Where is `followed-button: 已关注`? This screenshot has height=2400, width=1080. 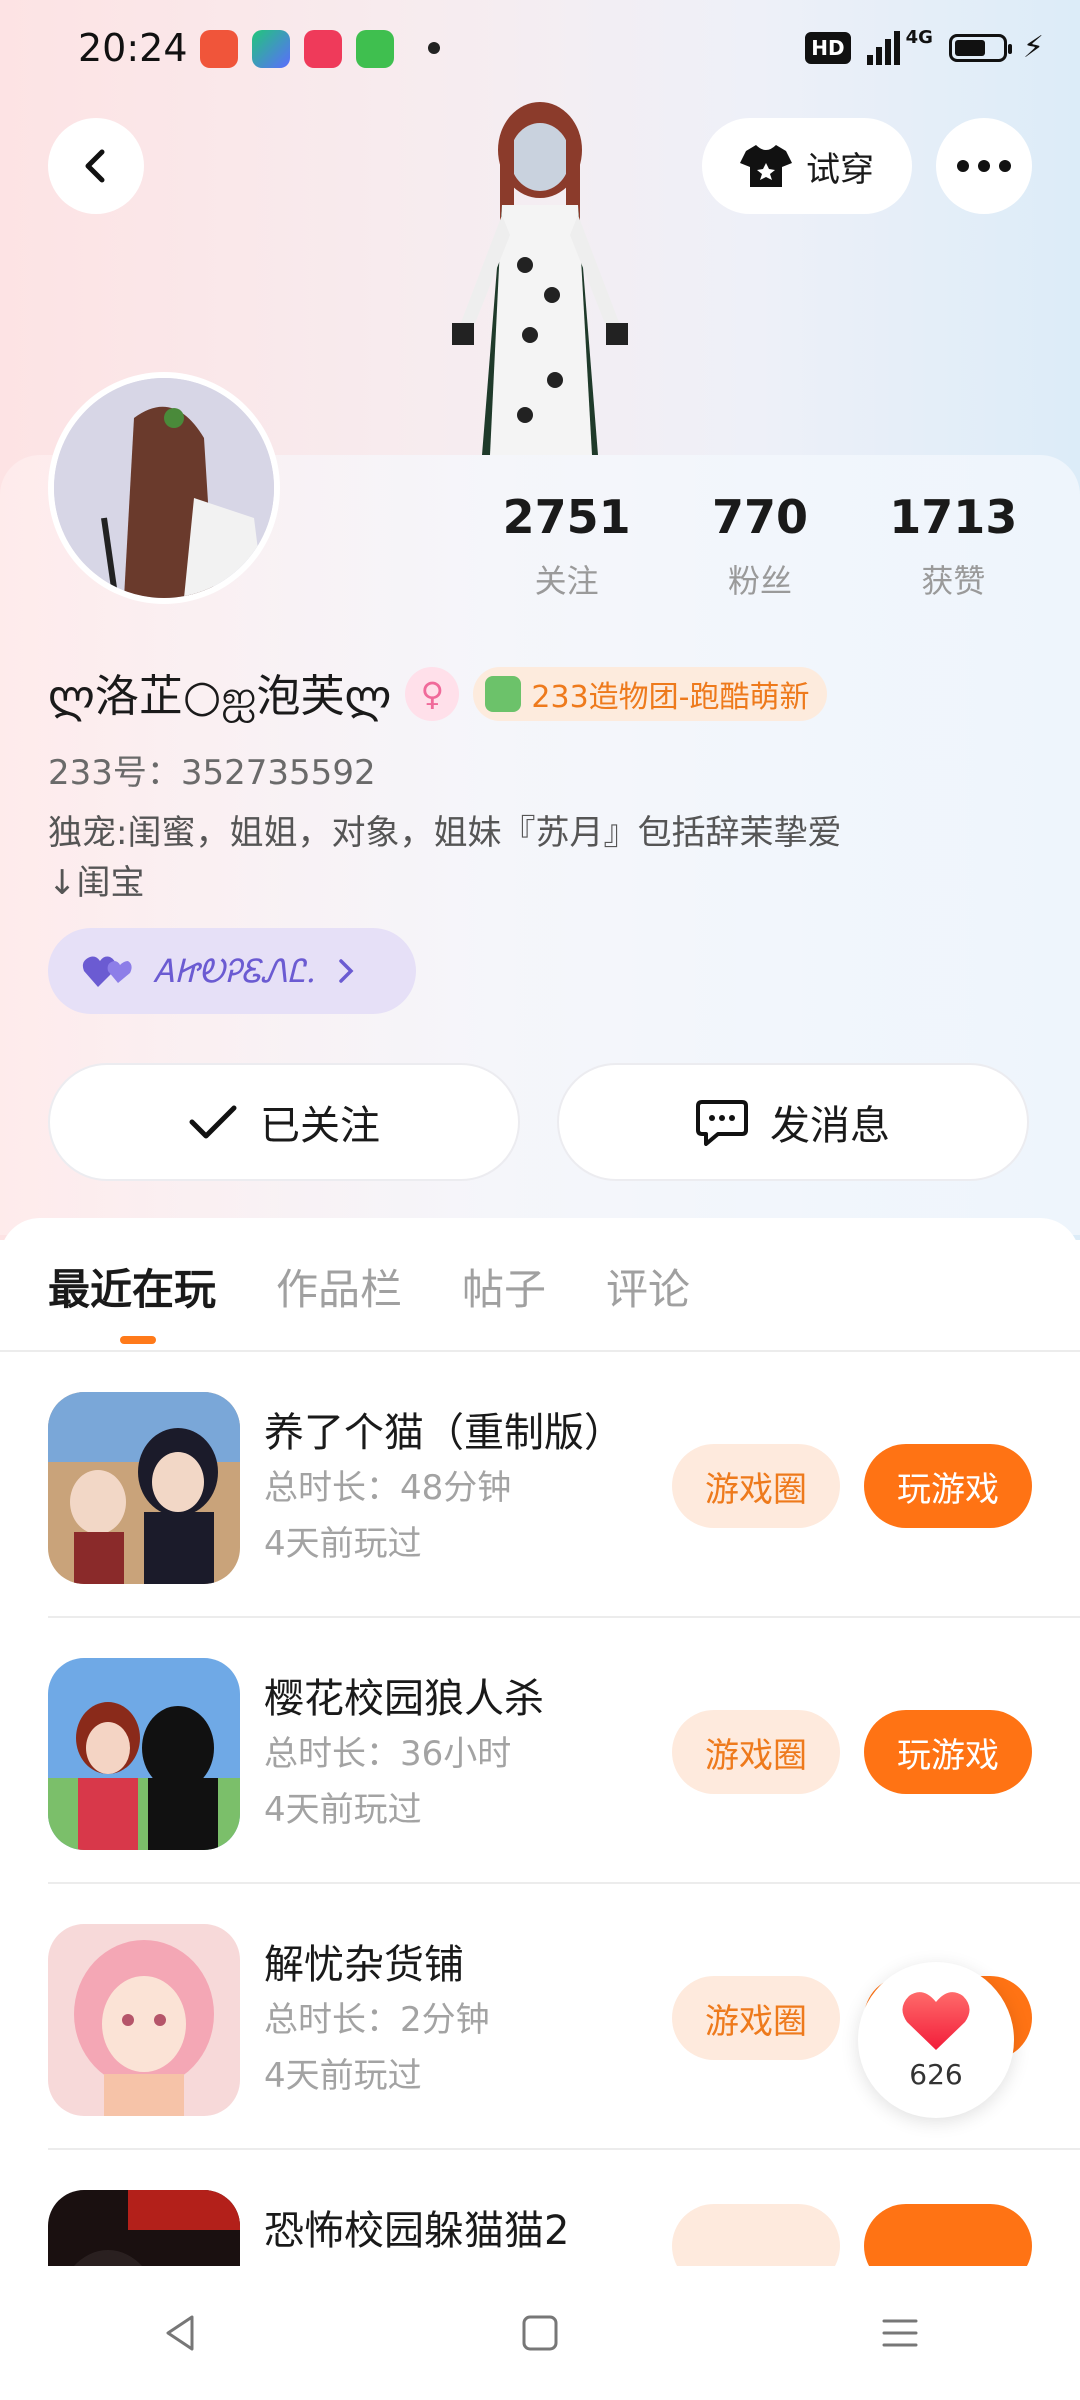
followed-button: 已关注 is located at coordinates (284, 1122).